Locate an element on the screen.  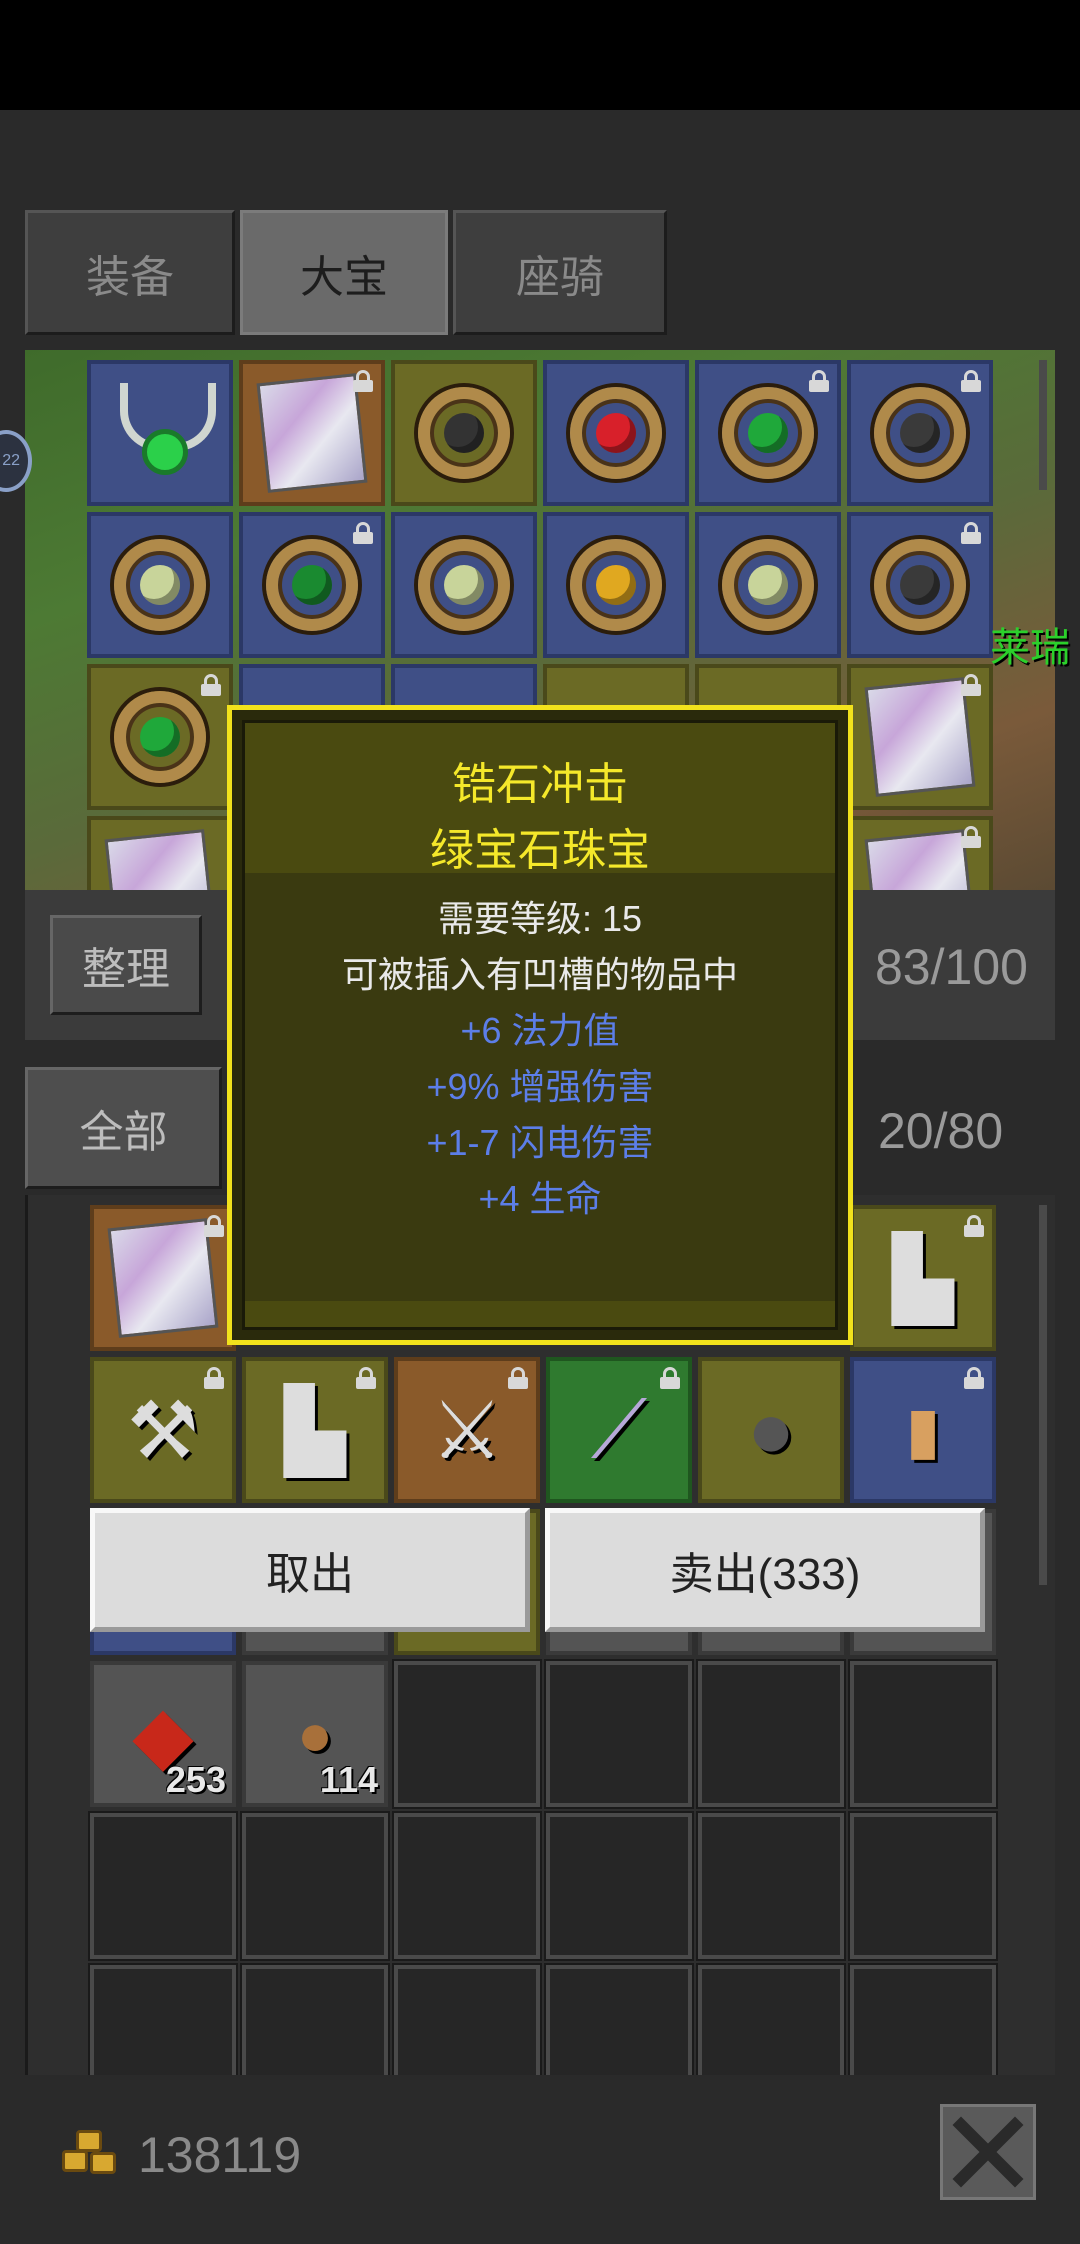
item-type: 绿宝石珠宝 is located at coordinates (540, 850).